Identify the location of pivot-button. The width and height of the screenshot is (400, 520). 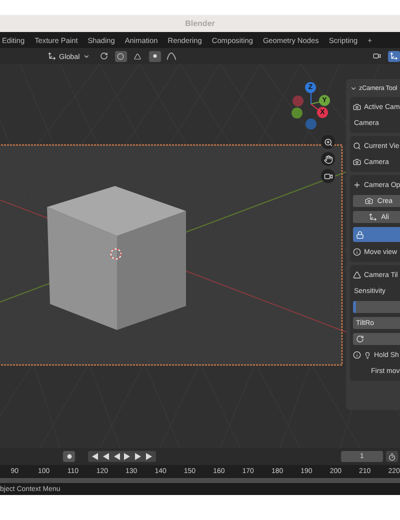
(104, 56).